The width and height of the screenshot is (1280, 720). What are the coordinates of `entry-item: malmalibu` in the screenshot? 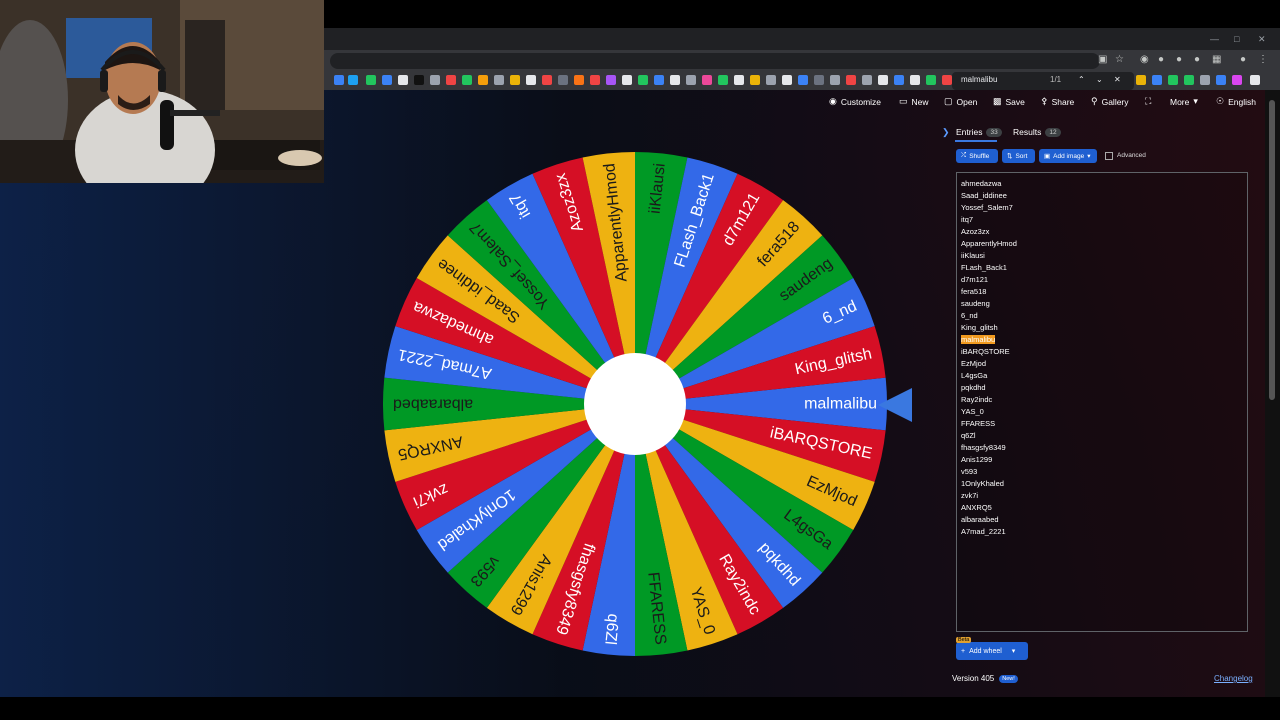 It's located at (989, 340).